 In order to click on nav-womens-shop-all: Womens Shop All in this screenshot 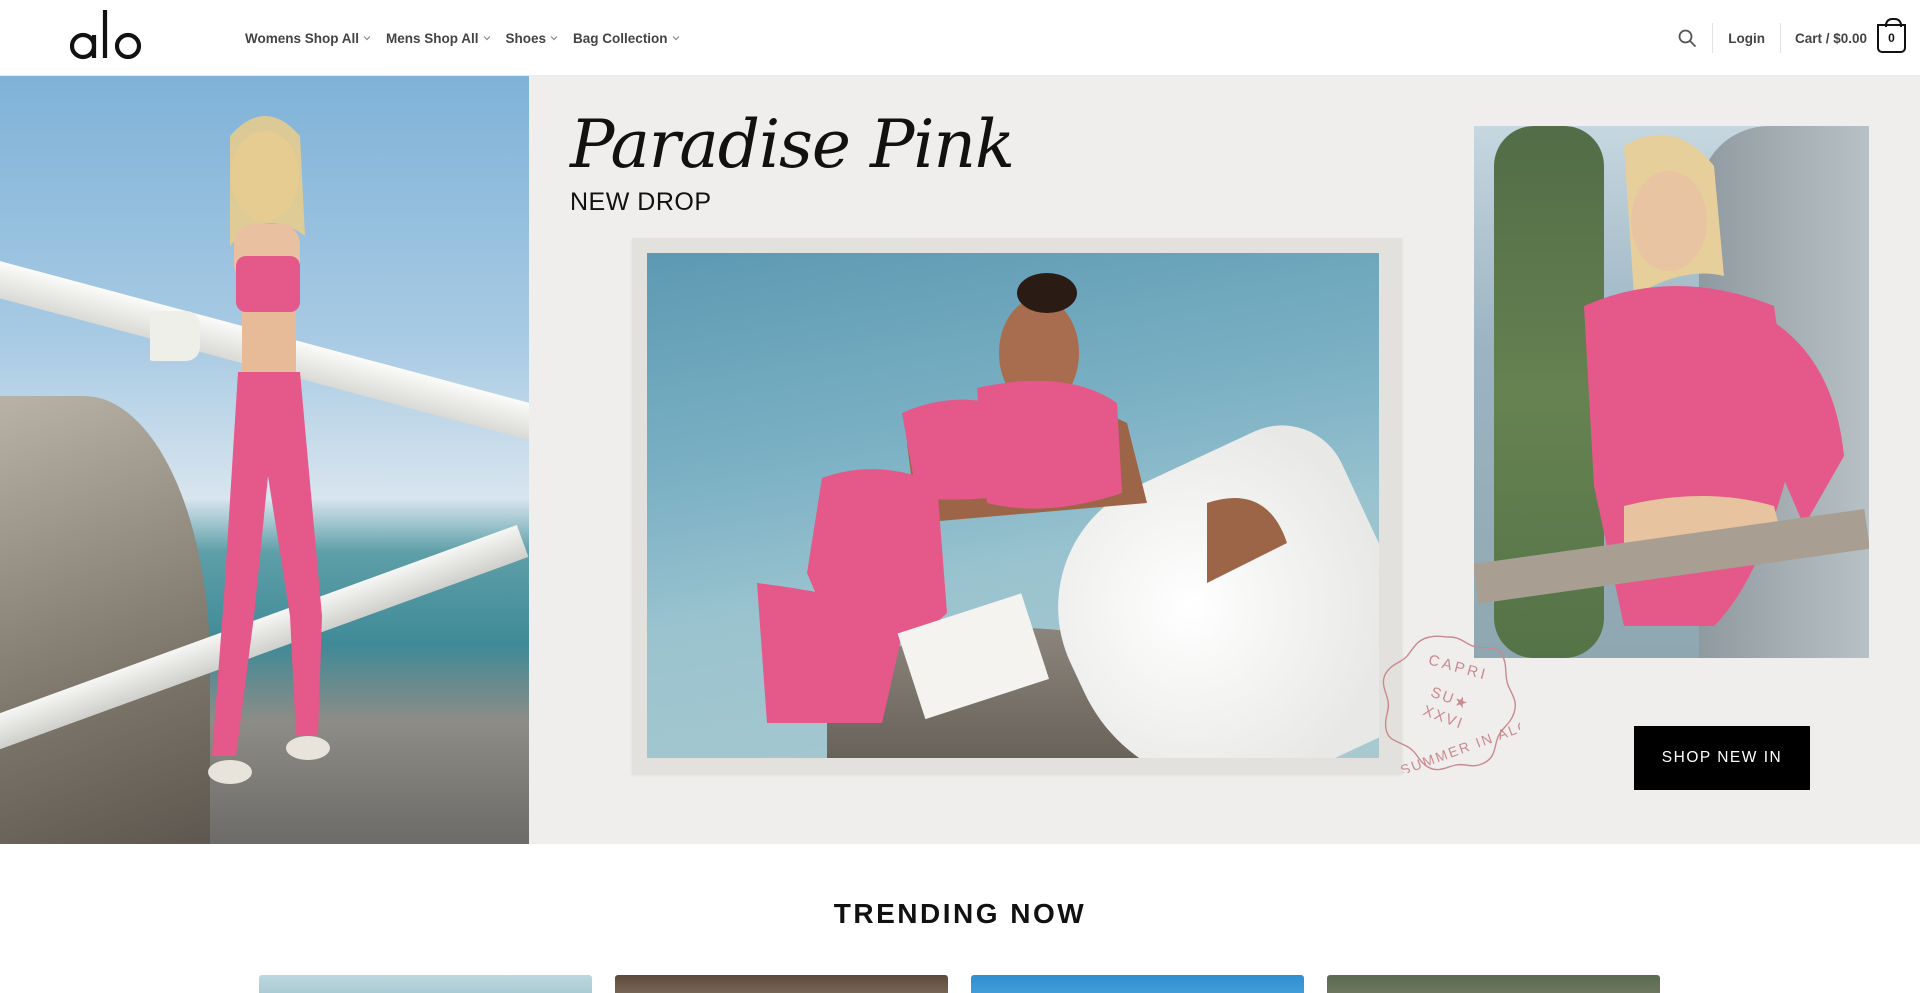, I will do `click(308, 38)`.